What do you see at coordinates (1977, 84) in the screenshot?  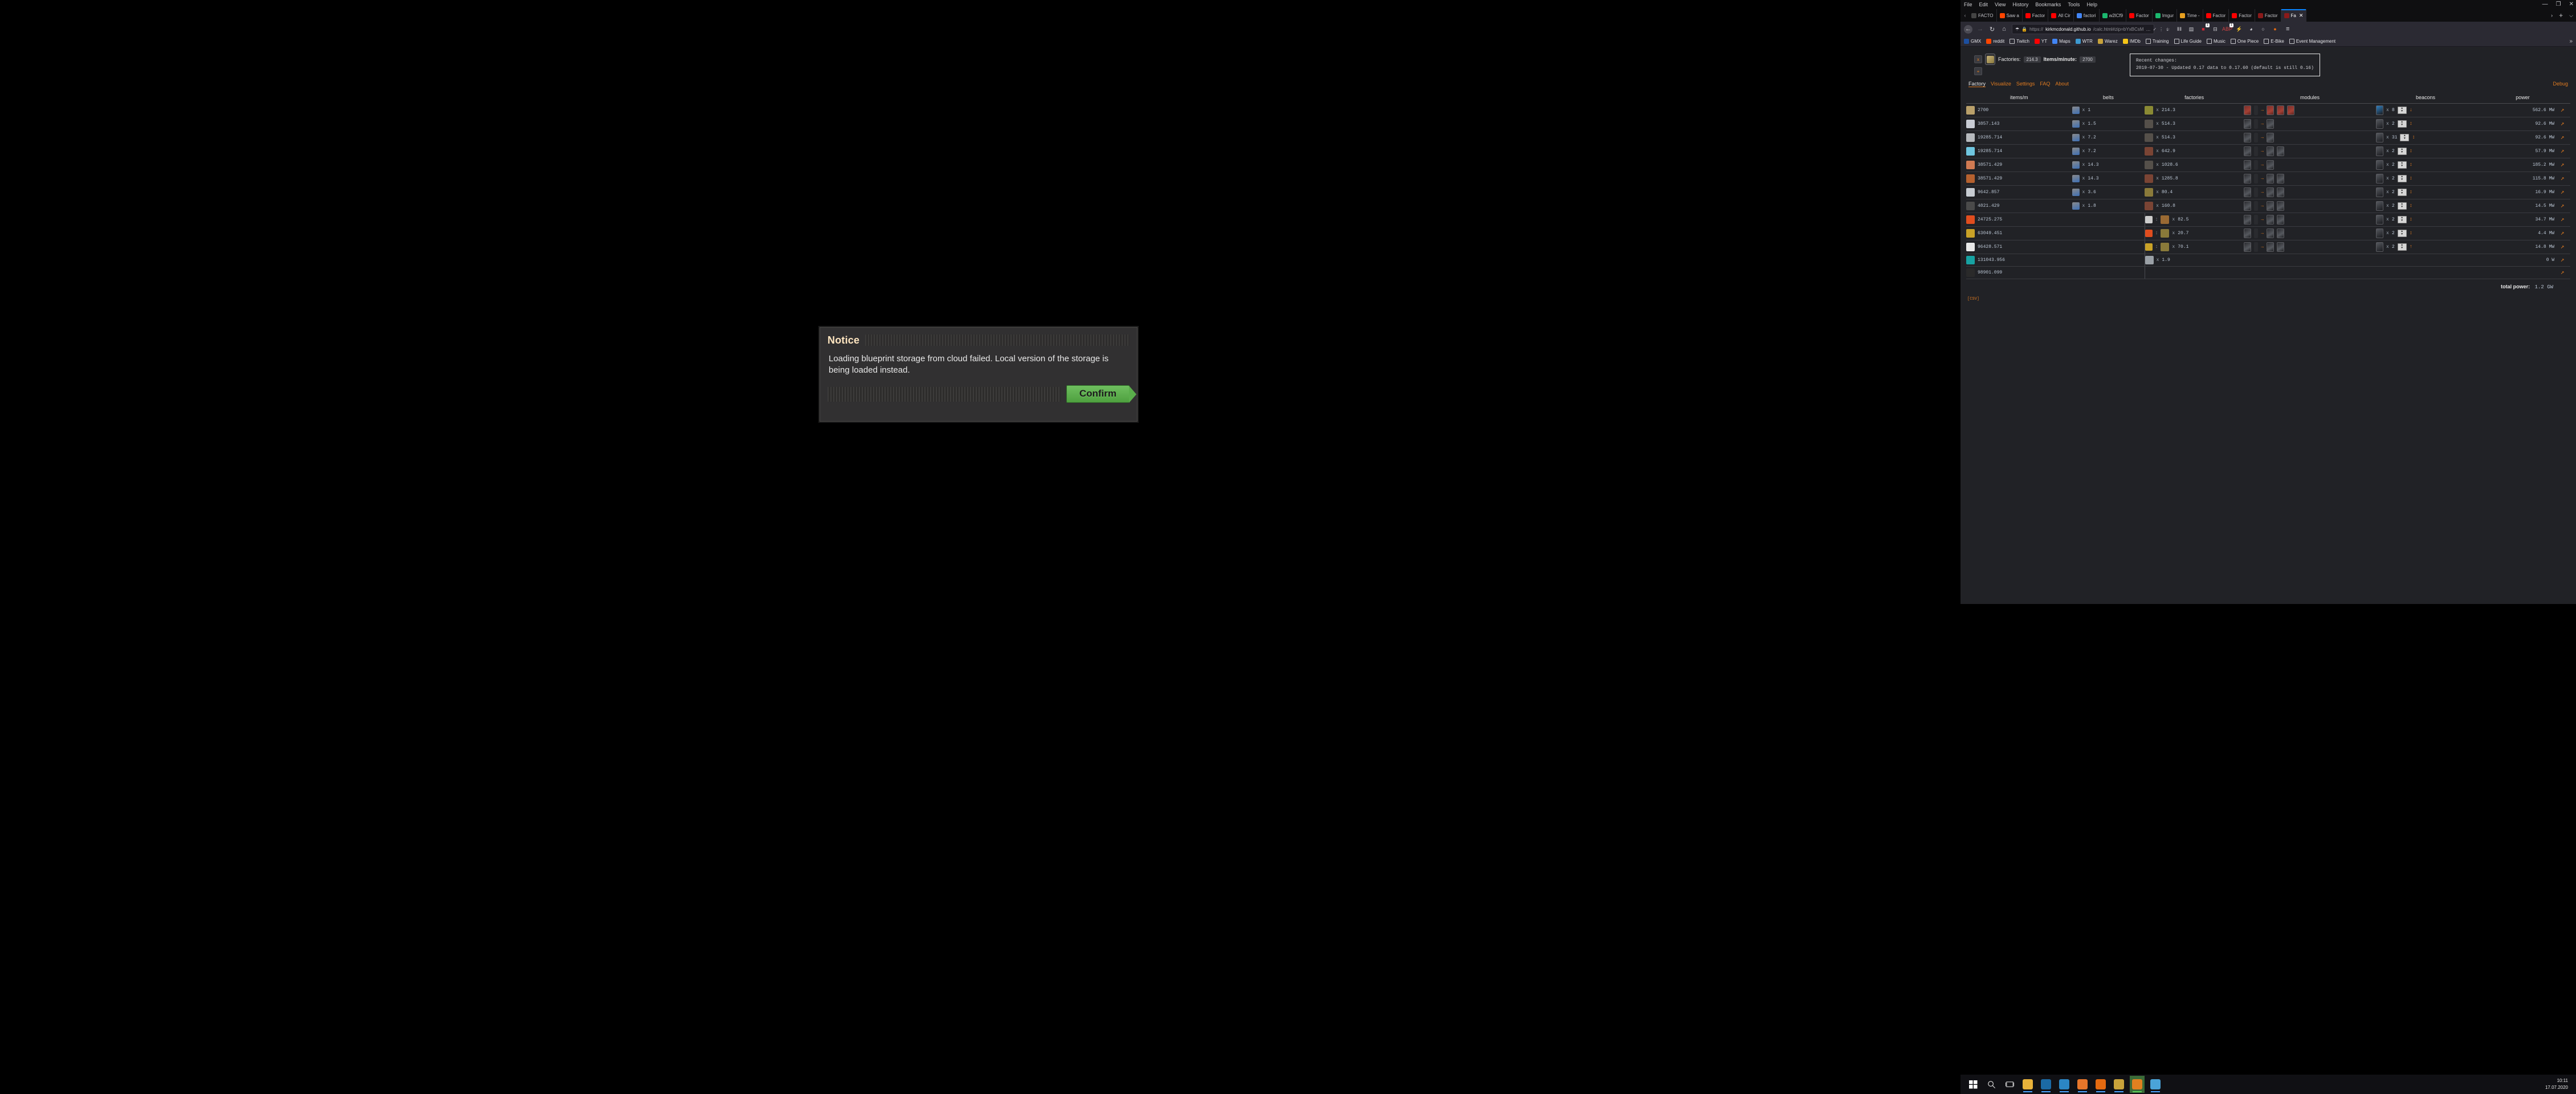 I see `tab-factory: Factory` at bounding box center [1977, 84].